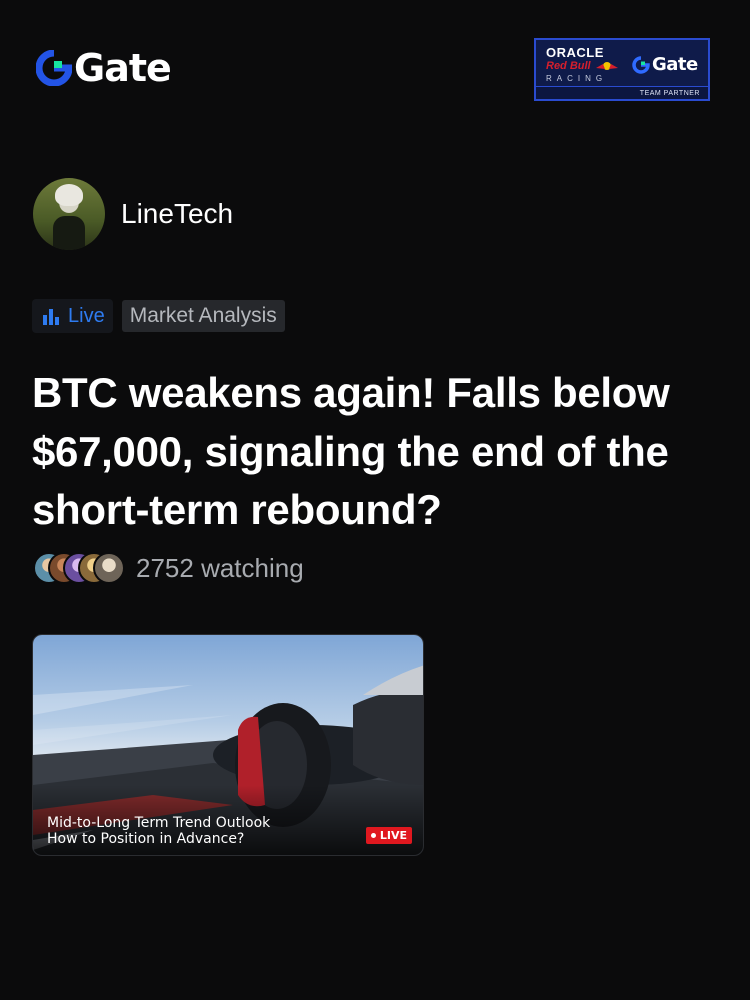 The height and width of the screenshot is (1000, 750). I want to click on live-tag: Live, so click(72, 316).